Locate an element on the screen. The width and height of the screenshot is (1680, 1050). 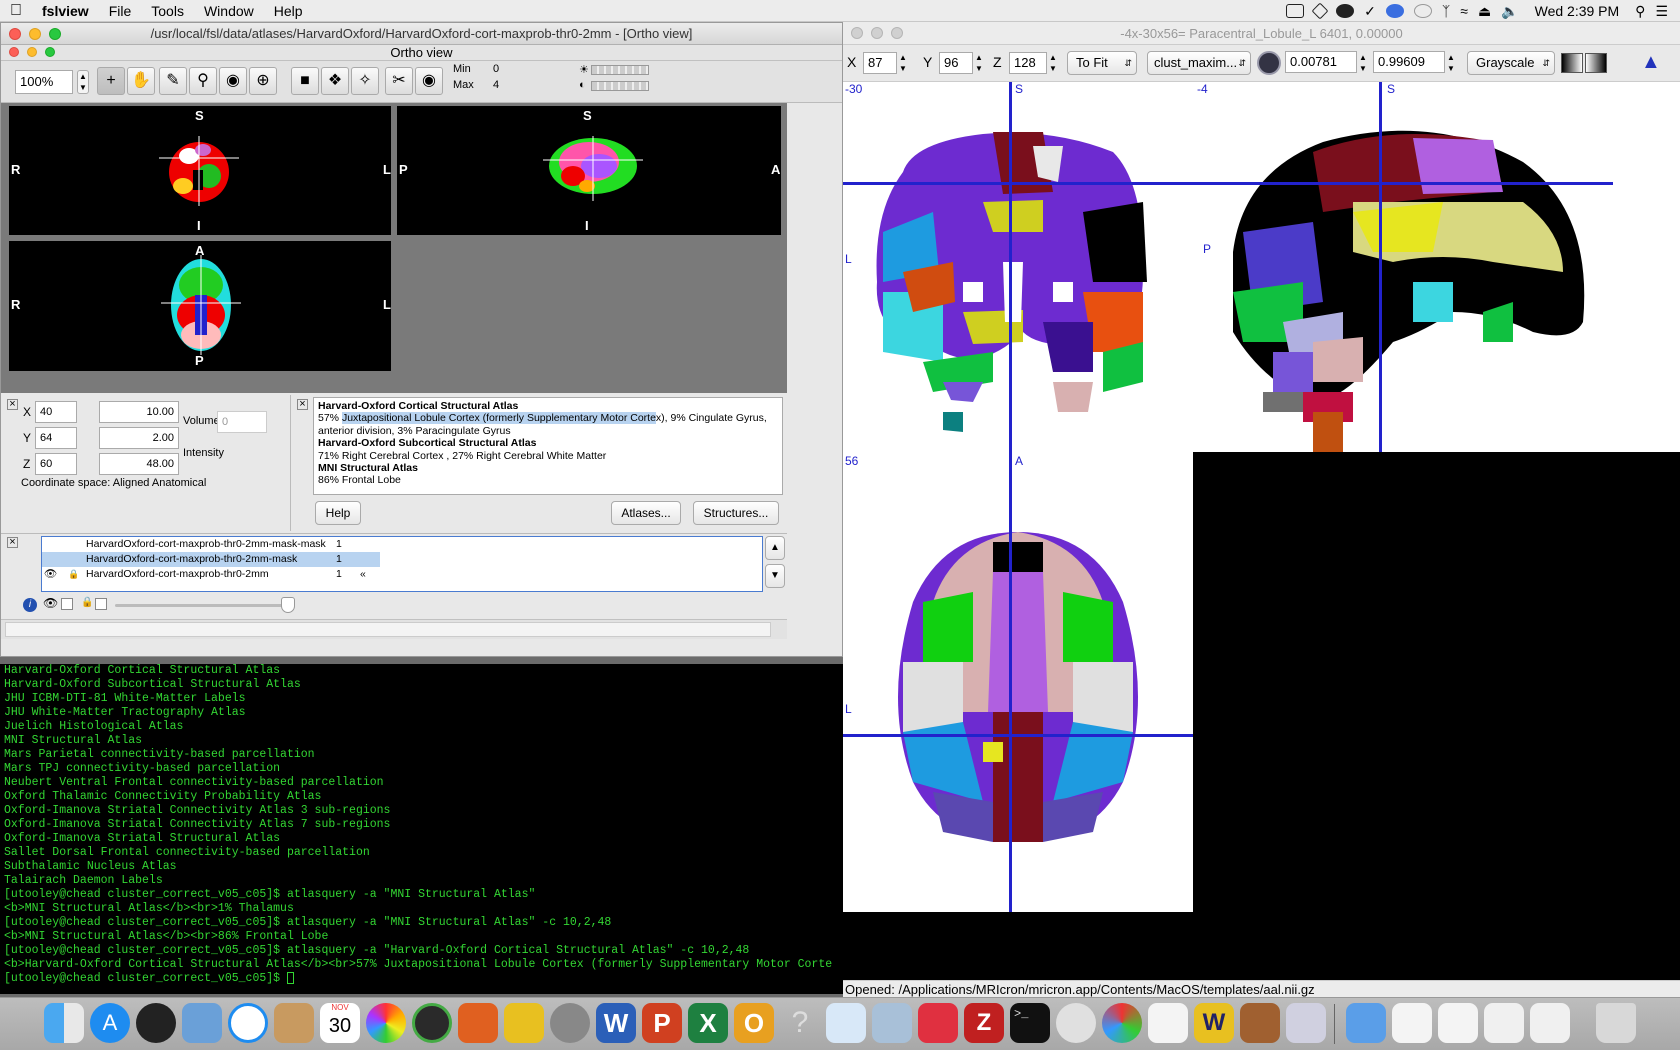
dropbox-icon is located at coordinates (1320, 11).